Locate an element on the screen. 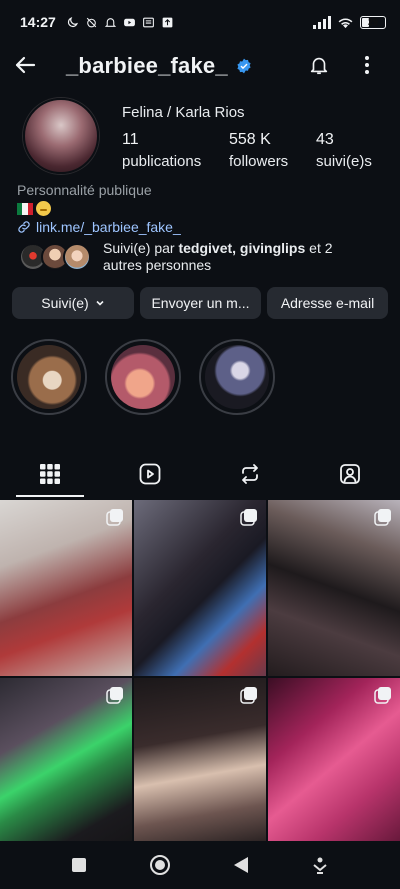 This screenshot has width=400, height=889. email-button: Adresse e-mail is located at coordinates (327, 303).